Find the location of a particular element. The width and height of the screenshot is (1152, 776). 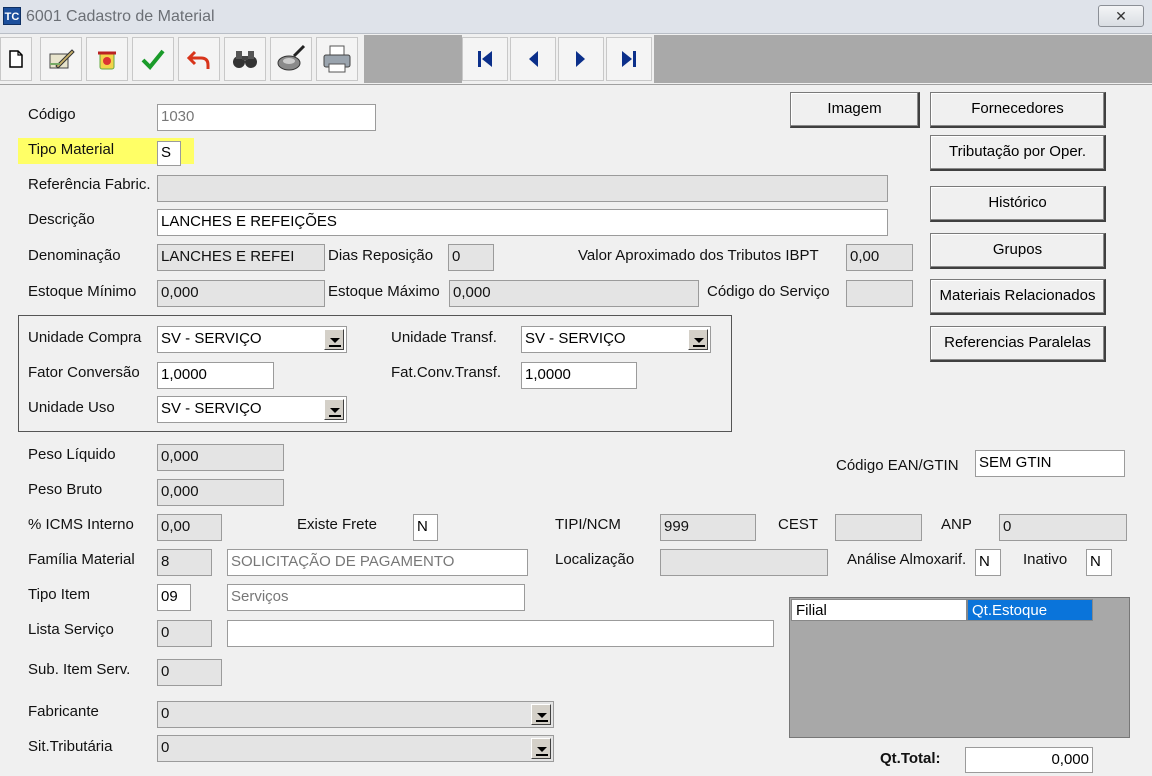

lista-servico-desc-field is located at coordinates (500, 633).